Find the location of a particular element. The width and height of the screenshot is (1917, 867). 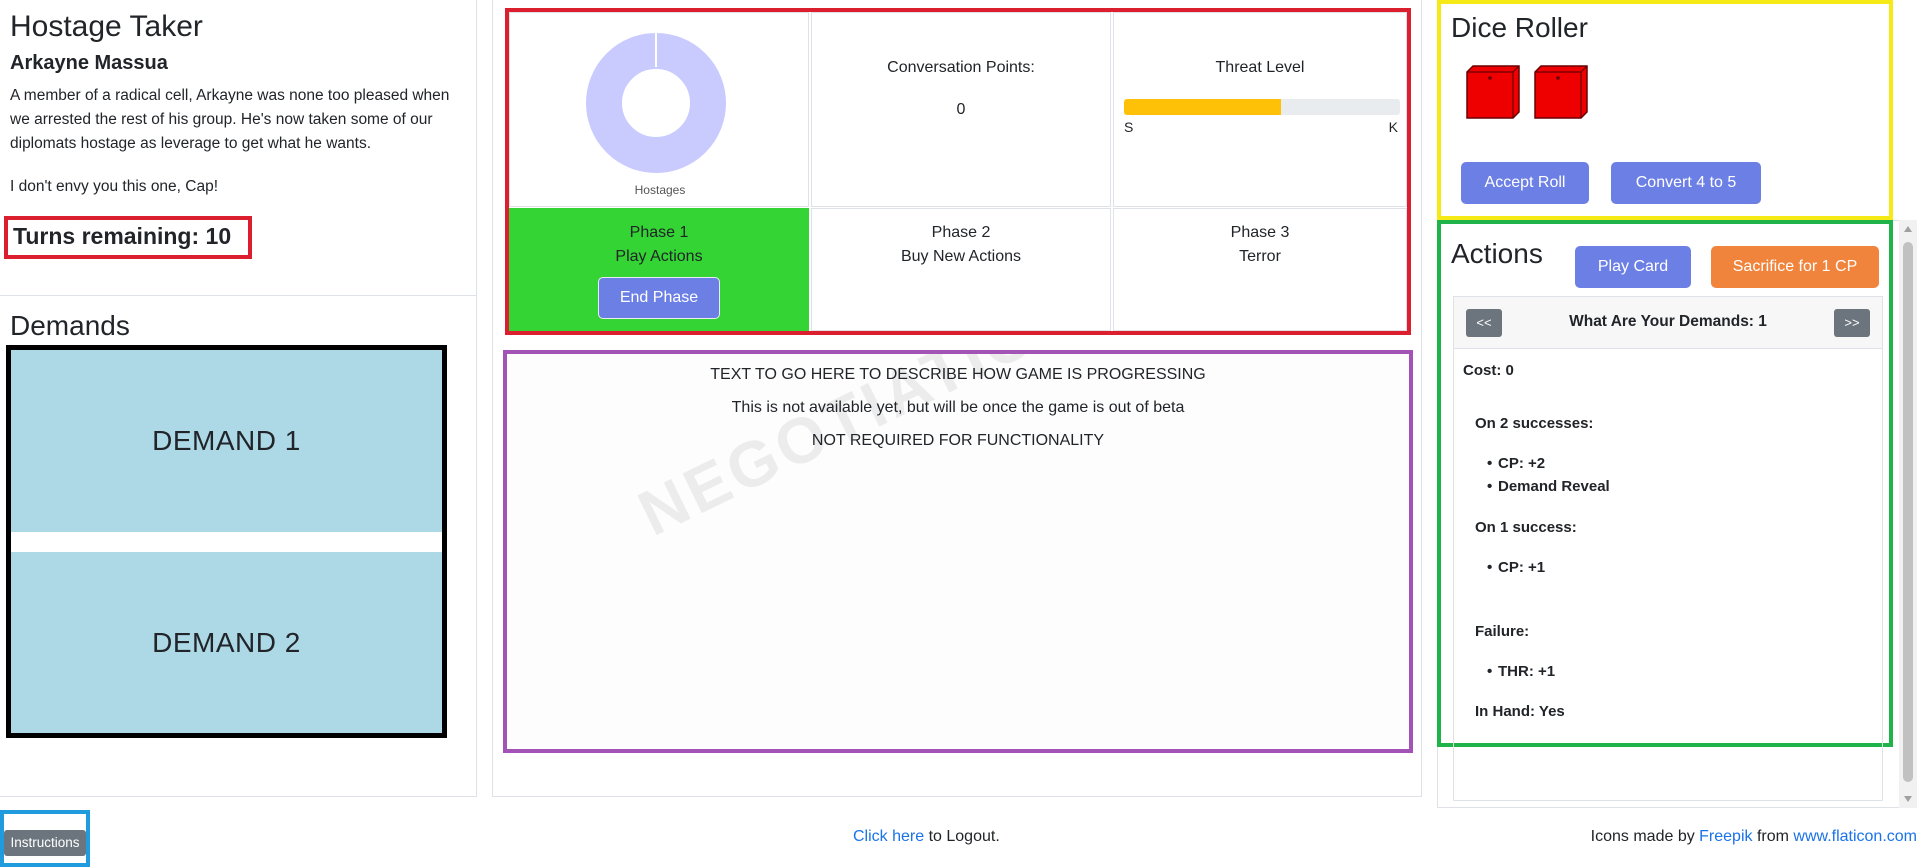

hostages-cell: Hostages is located at coordinates (659, 109).